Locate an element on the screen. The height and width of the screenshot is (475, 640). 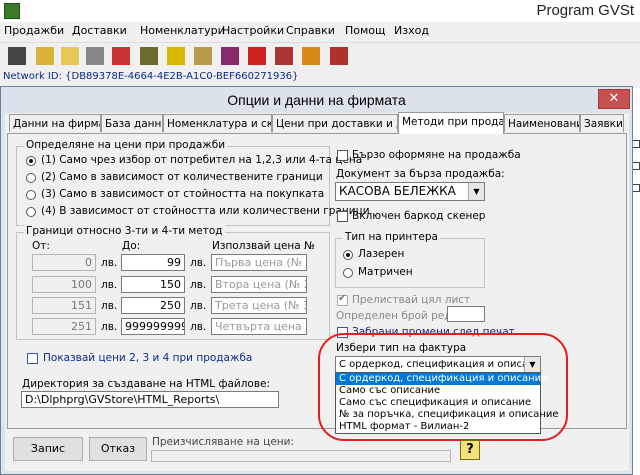
quick-sale-checkbox is located at coordinates (342, 155).